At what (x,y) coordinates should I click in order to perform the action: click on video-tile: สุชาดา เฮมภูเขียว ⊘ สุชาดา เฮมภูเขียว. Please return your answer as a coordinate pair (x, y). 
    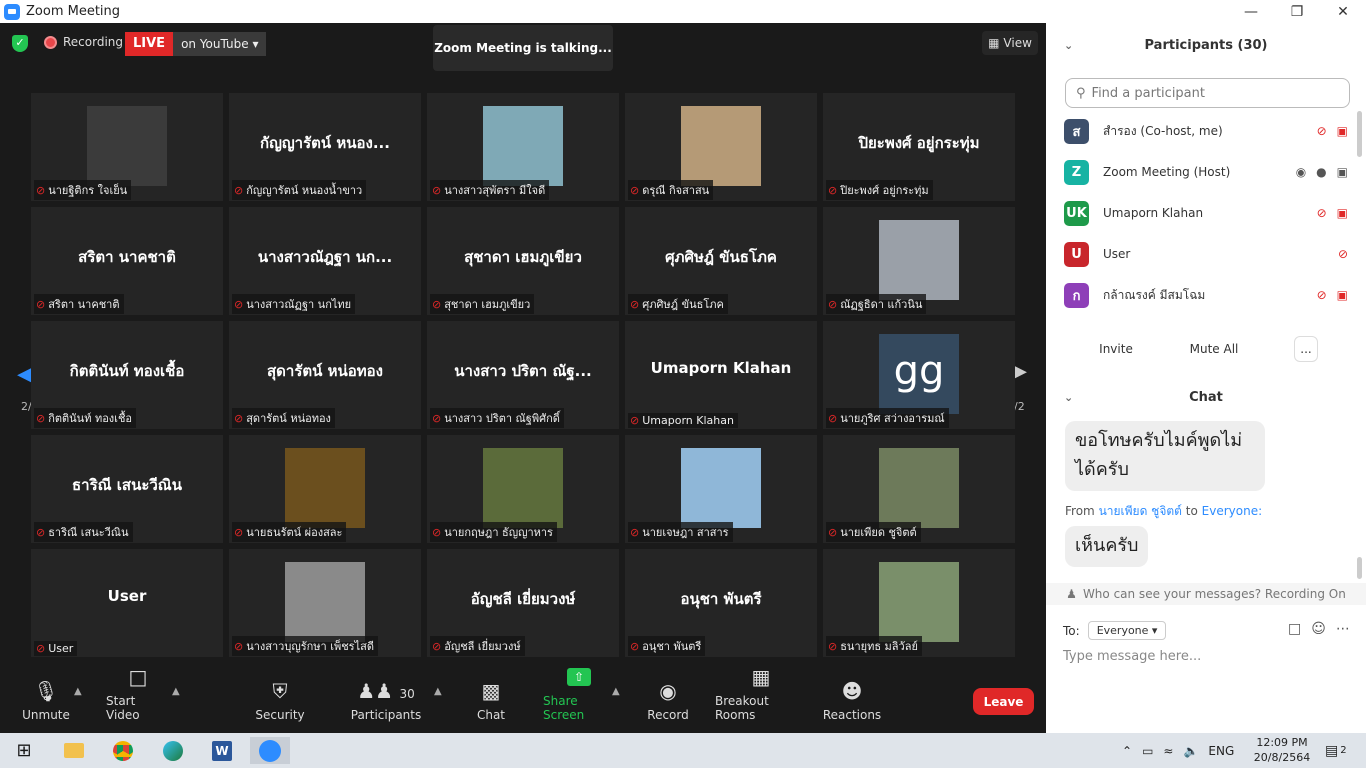
    Looking at the image, I should click on (523, 261).